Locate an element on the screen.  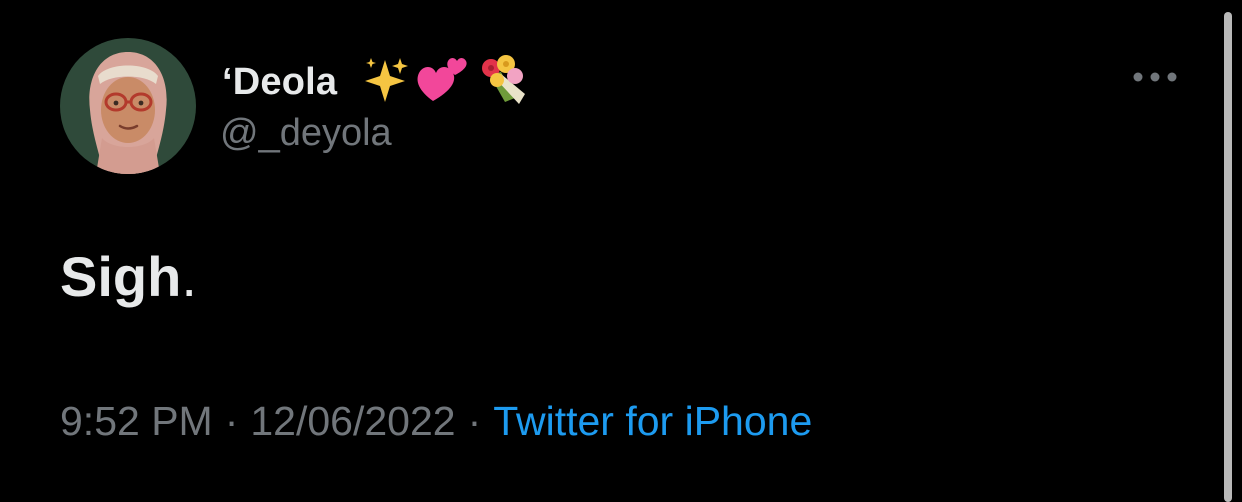
author-name-row: ‘Deola is located at coordinates (375, 82).